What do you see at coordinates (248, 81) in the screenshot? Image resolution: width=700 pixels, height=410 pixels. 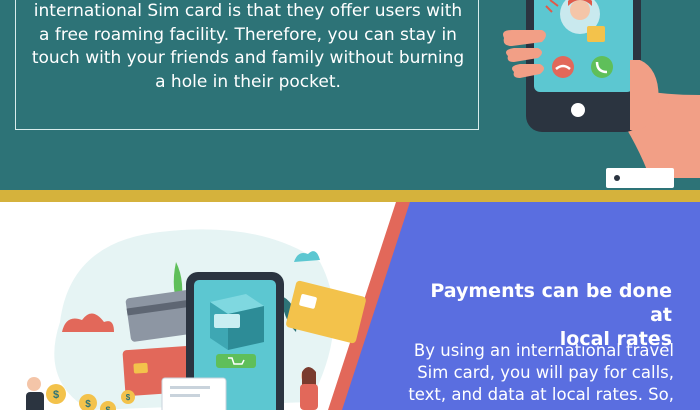 I see `paragraph-line: a hole in their pocket.` at bounding box center [248, 81].